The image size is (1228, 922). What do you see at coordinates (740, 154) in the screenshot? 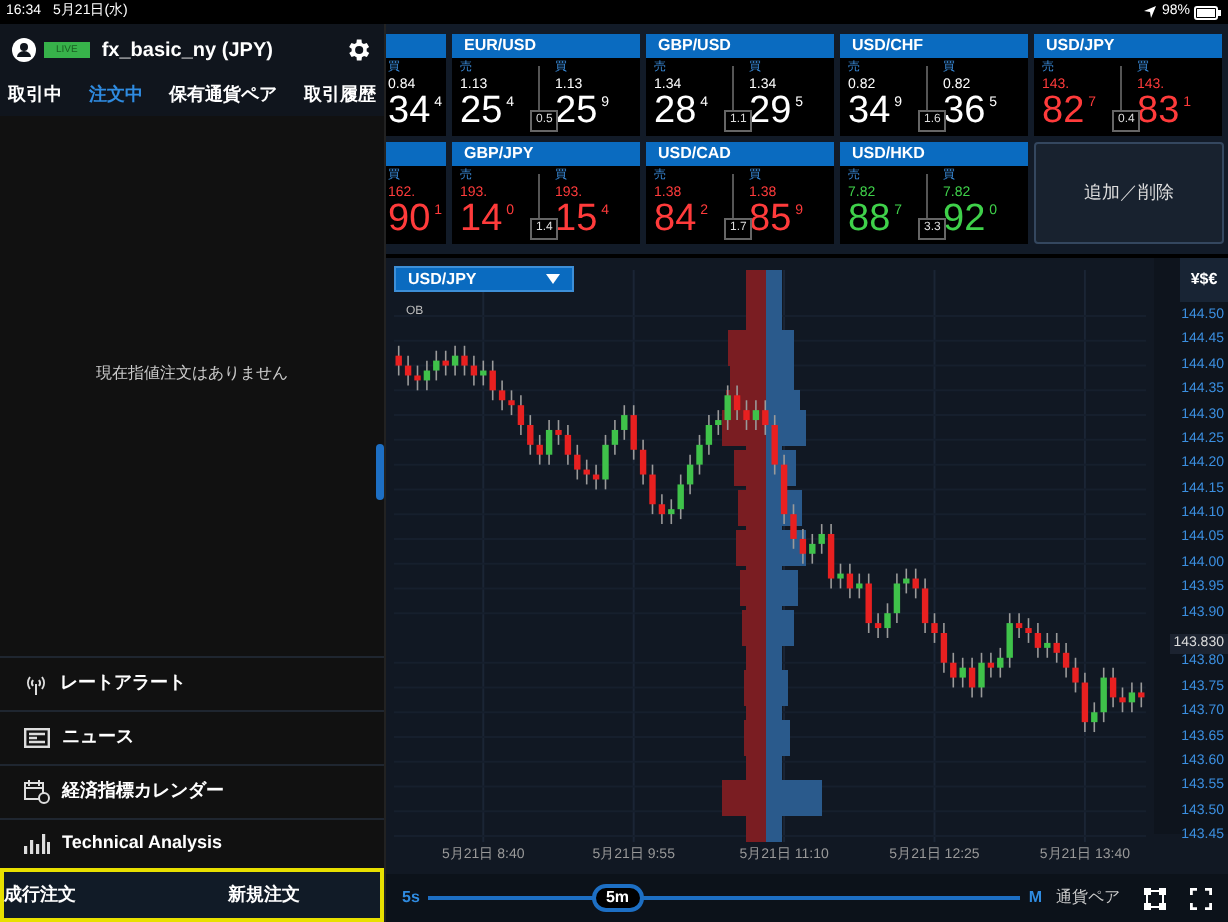
I see `pair-label: USD/CAD` at bounding box center [740, 154].